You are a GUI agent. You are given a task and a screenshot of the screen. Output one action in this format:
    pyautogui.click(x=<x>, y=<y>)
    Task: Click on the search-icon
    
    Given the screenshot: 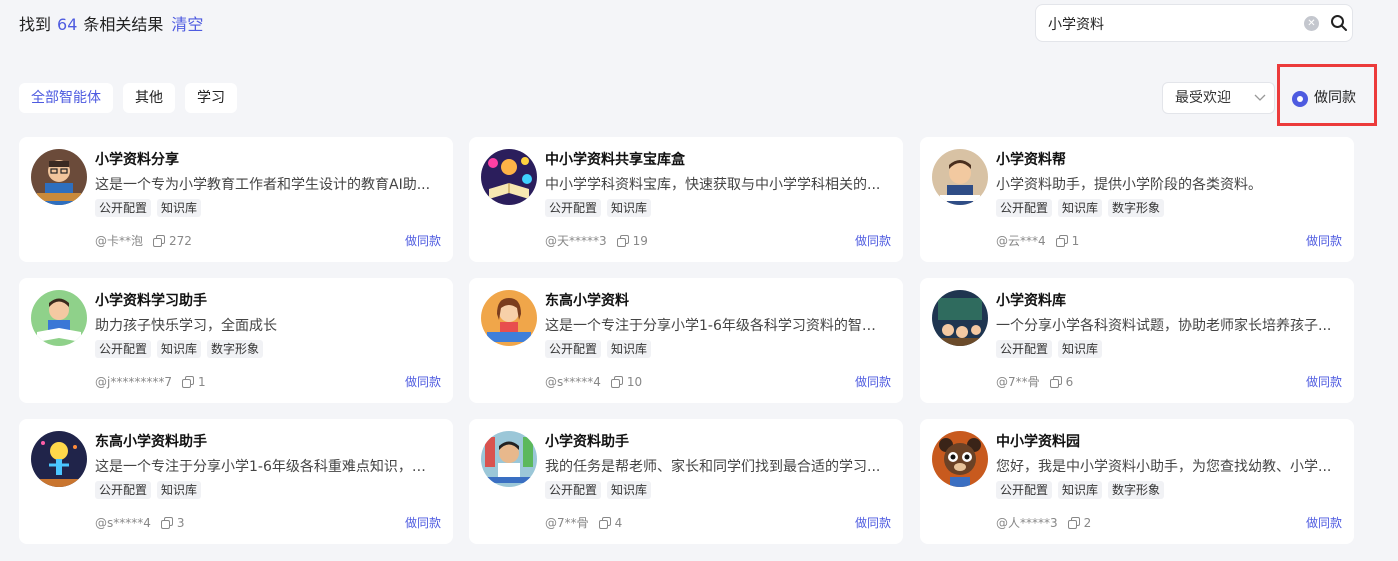 What is the action you would take?
    pyautogui.click(x=1339, y=23)
    